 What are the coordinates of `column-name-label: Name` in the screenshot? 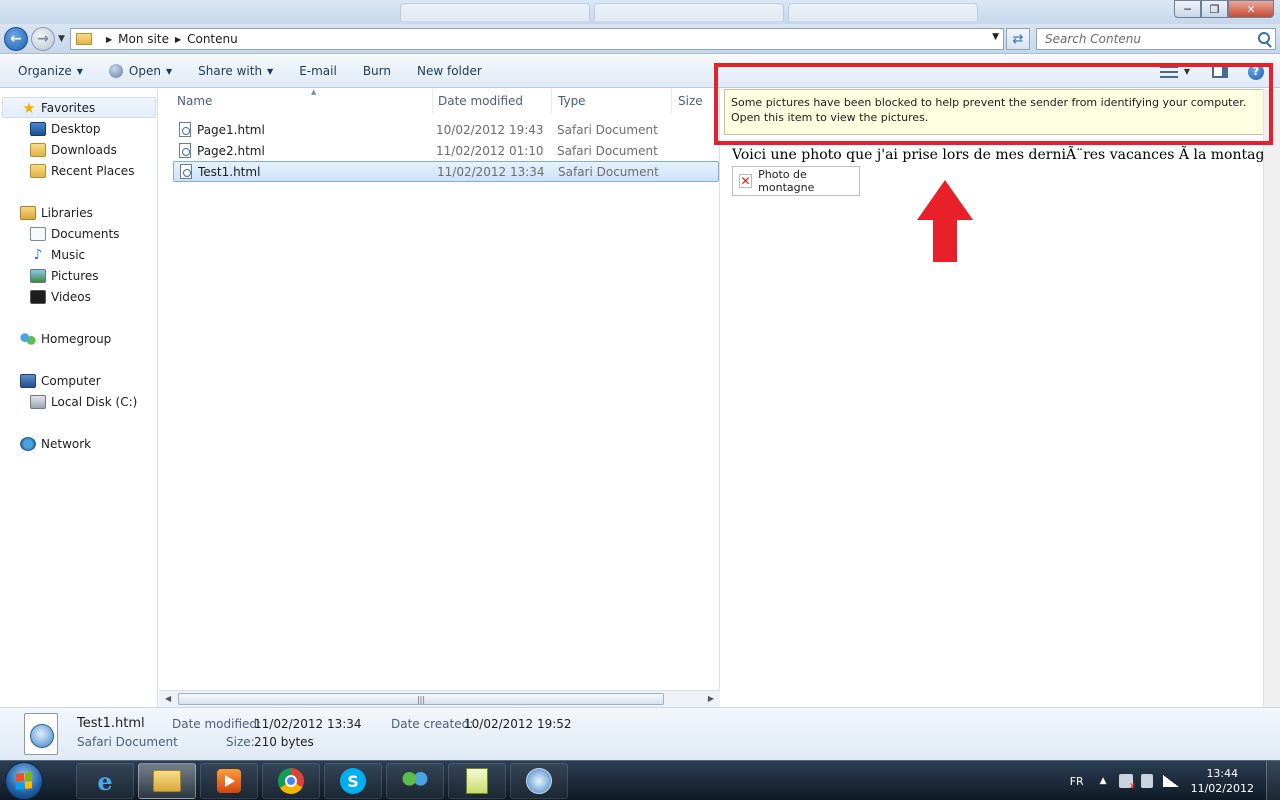 It's located at (195, 101).